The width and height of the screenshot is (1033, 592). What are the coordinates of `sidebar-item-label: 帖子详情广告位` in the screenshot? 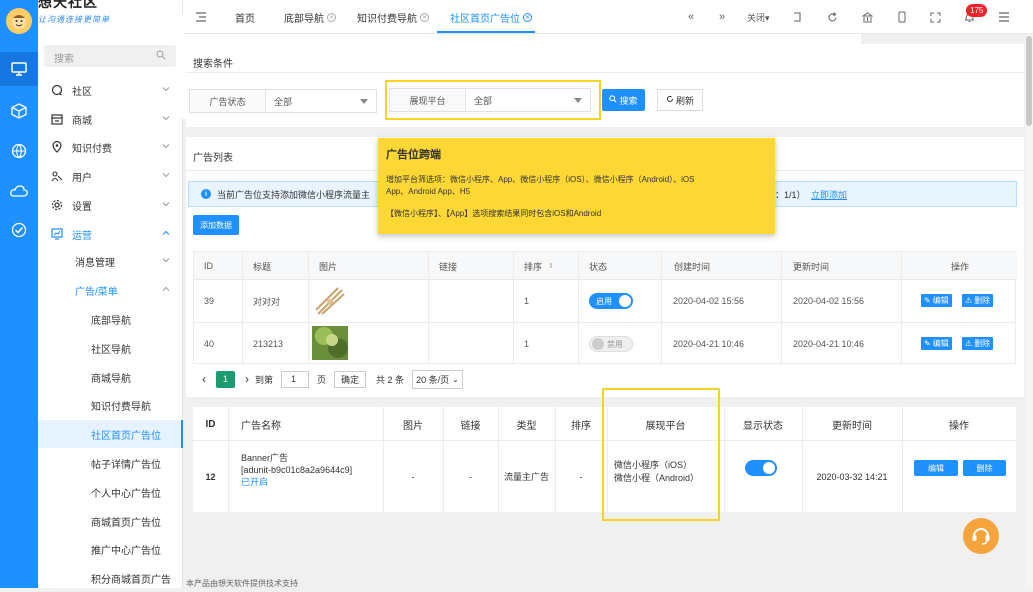 It's located at (126, 465).